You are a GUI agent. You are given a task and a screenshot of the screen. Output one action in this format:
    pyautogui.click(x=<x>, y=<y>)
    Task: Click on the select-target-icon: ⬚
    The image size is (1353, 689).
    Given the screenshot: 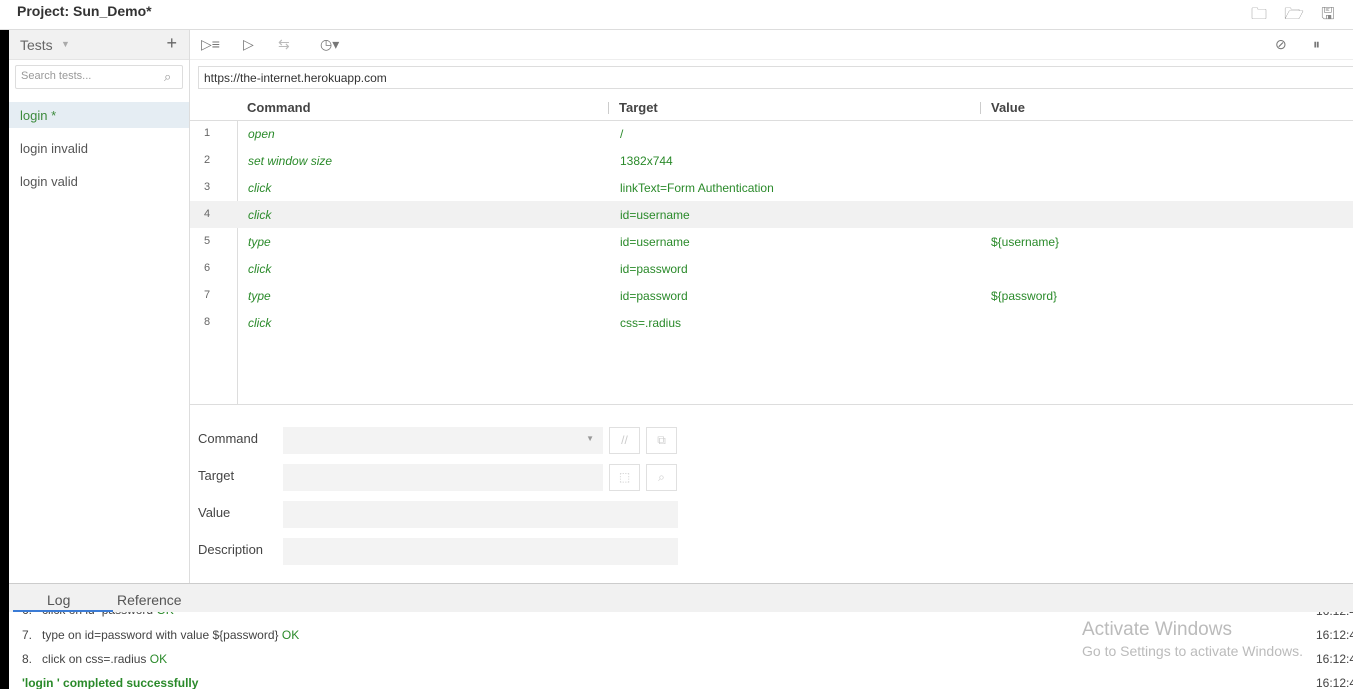 What is the action you would take?
    pyautogui.click(x=624, y=477)
    